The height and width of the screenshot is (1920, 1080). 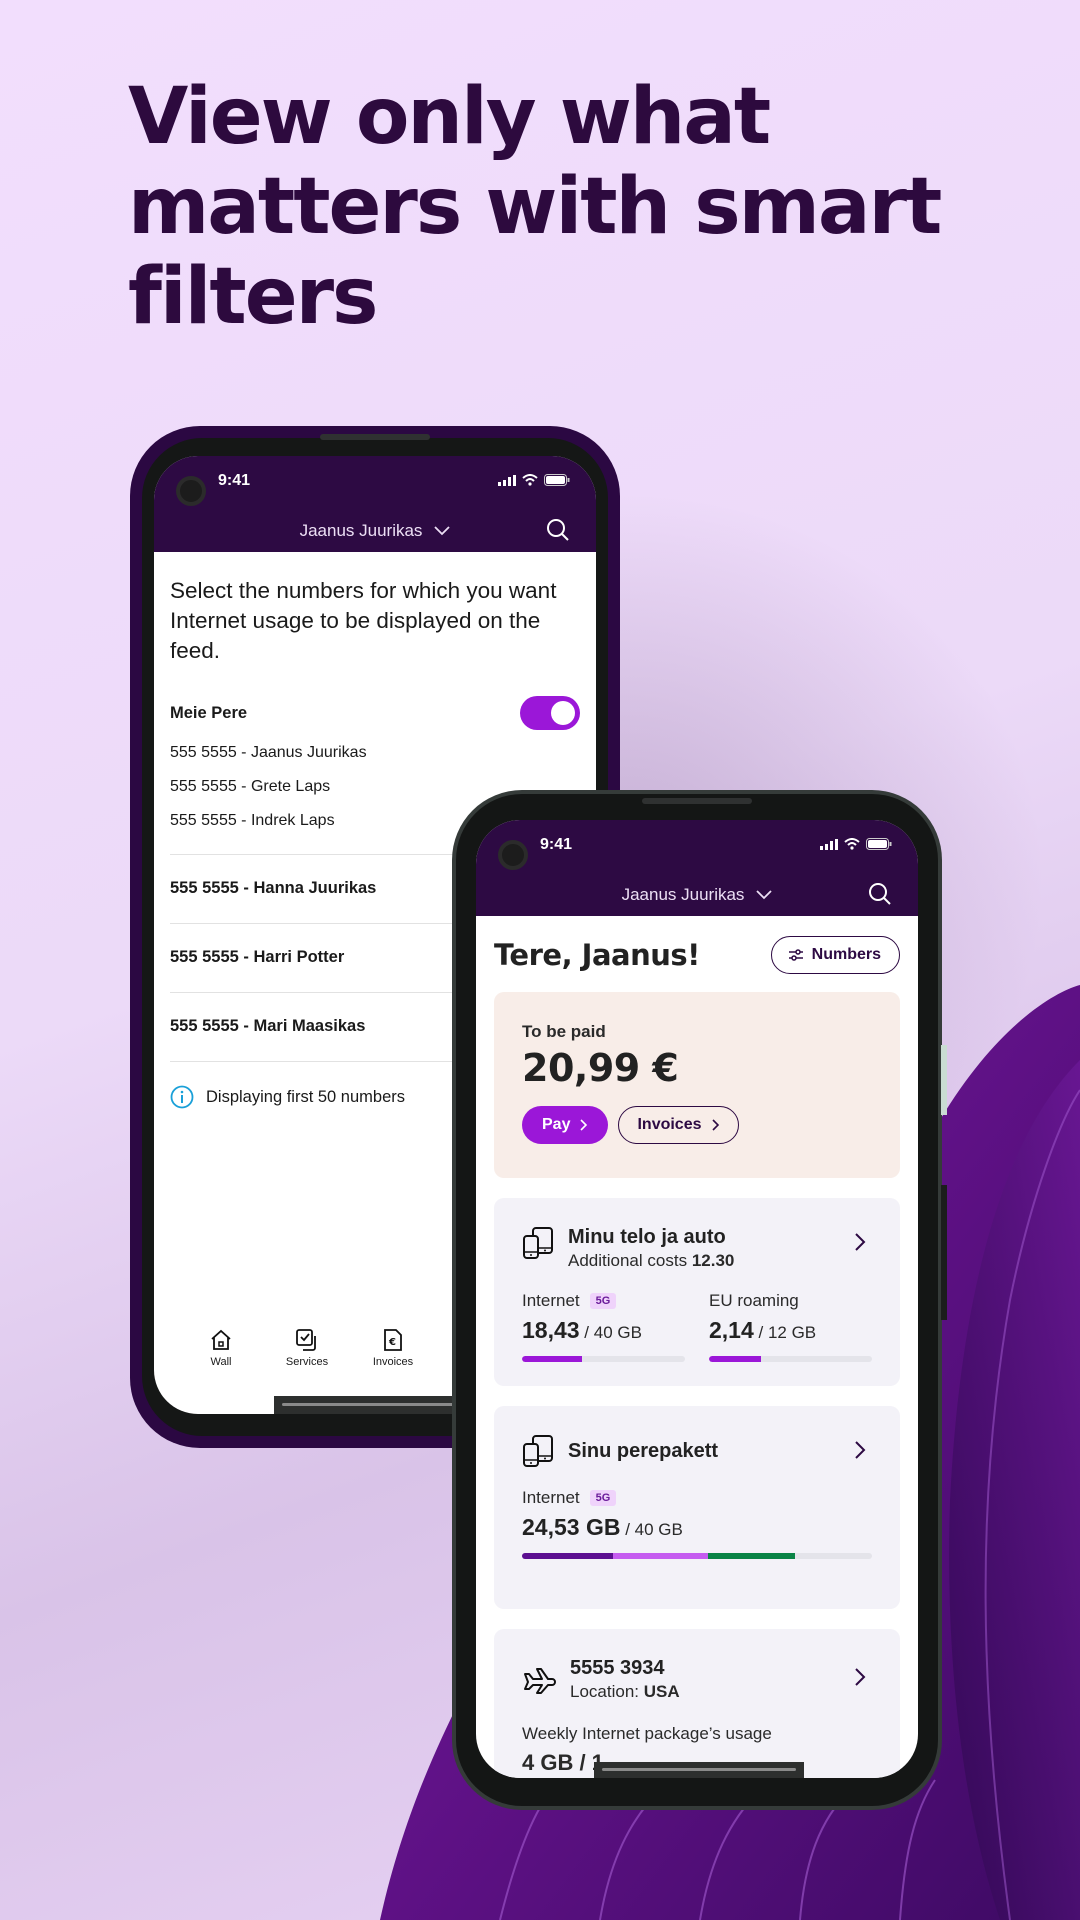 I want to click on greeting-row: Tere, Jaanus! Numbers, so click(x=697, y=955).